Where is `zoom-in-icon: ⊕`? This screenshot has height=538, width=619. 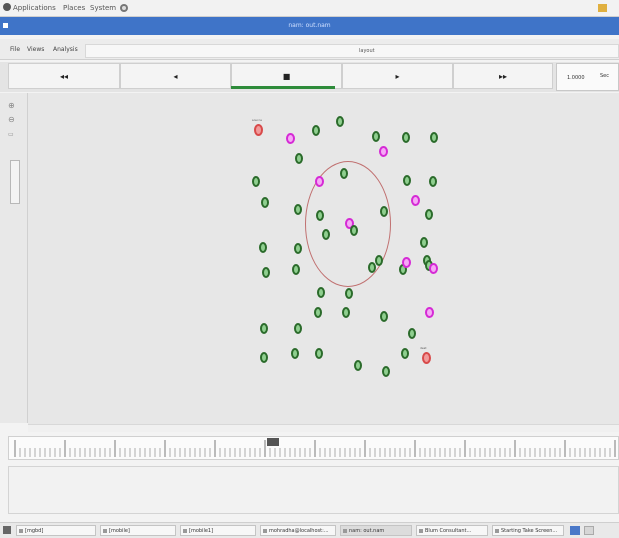 zoom-in-icon: ⊕ is located at coordinates (11, 105).